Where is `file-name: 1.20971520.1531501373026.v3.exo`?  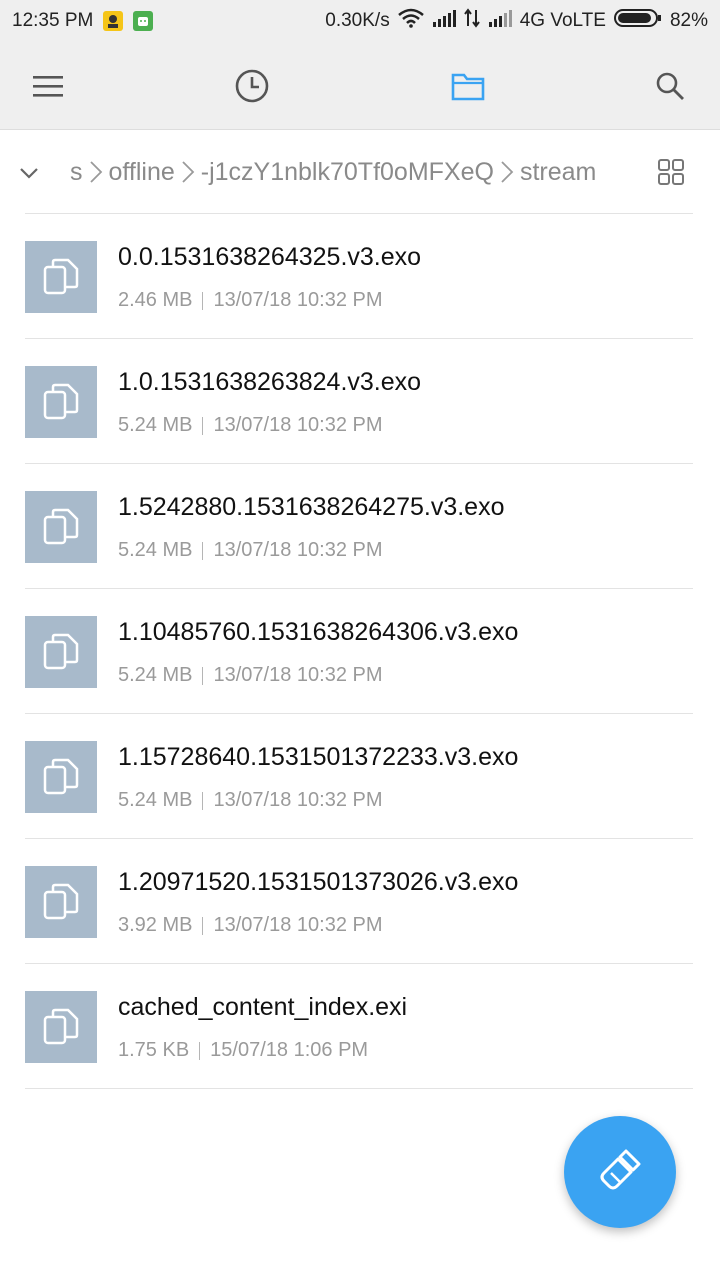
file-name: 1.20971520.1531501373026.v3.exo is located at coordinates (318, 882).